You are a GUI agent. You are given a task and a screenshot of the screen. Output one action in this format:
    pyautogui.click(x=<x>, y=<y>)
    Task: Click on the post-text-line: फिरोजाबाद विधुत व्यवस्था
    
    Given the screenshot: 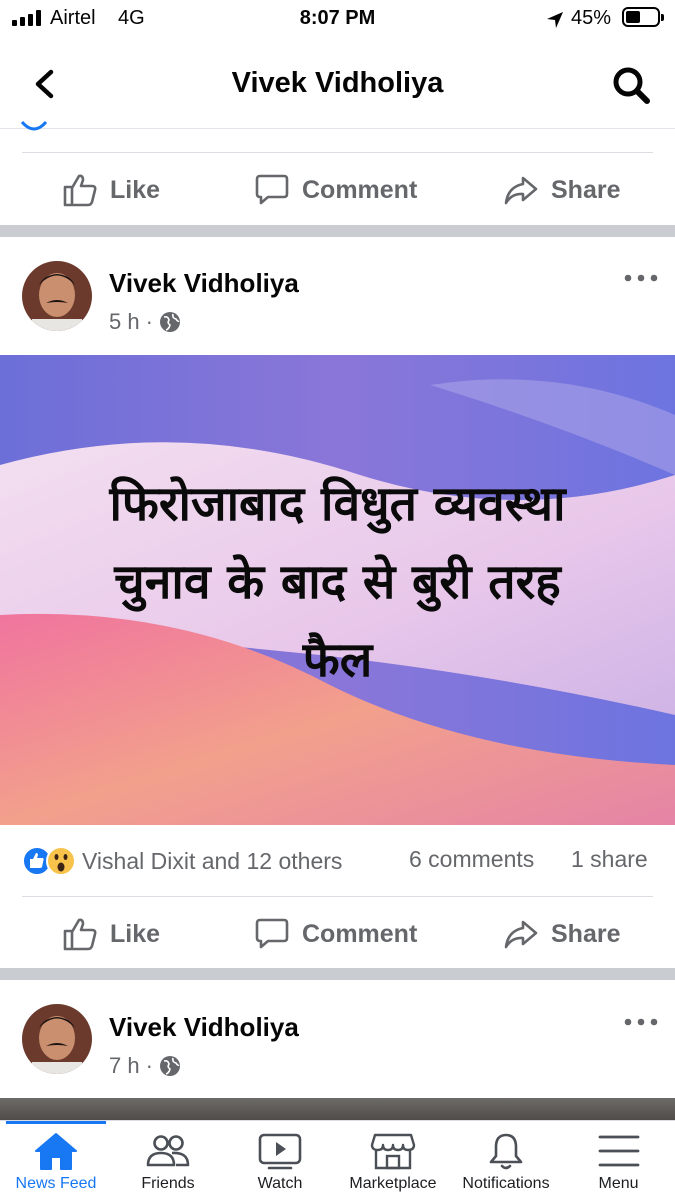 What is the action you would take?
    pyautogui.click(x=337, y=504)
    